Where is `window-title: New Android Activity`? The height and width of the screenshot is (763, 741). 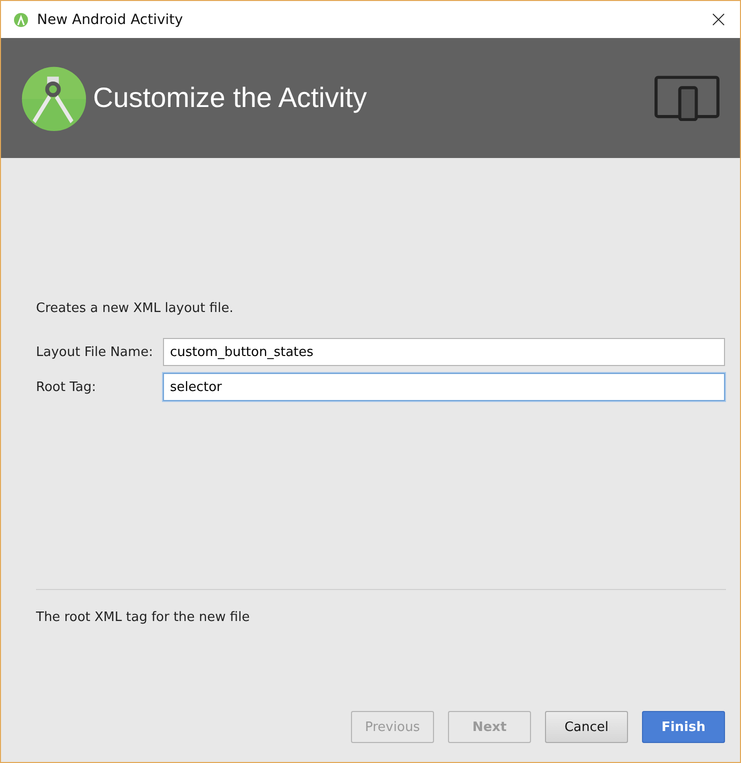
window-title: New Android Activity is located at coordinates (110, 20).